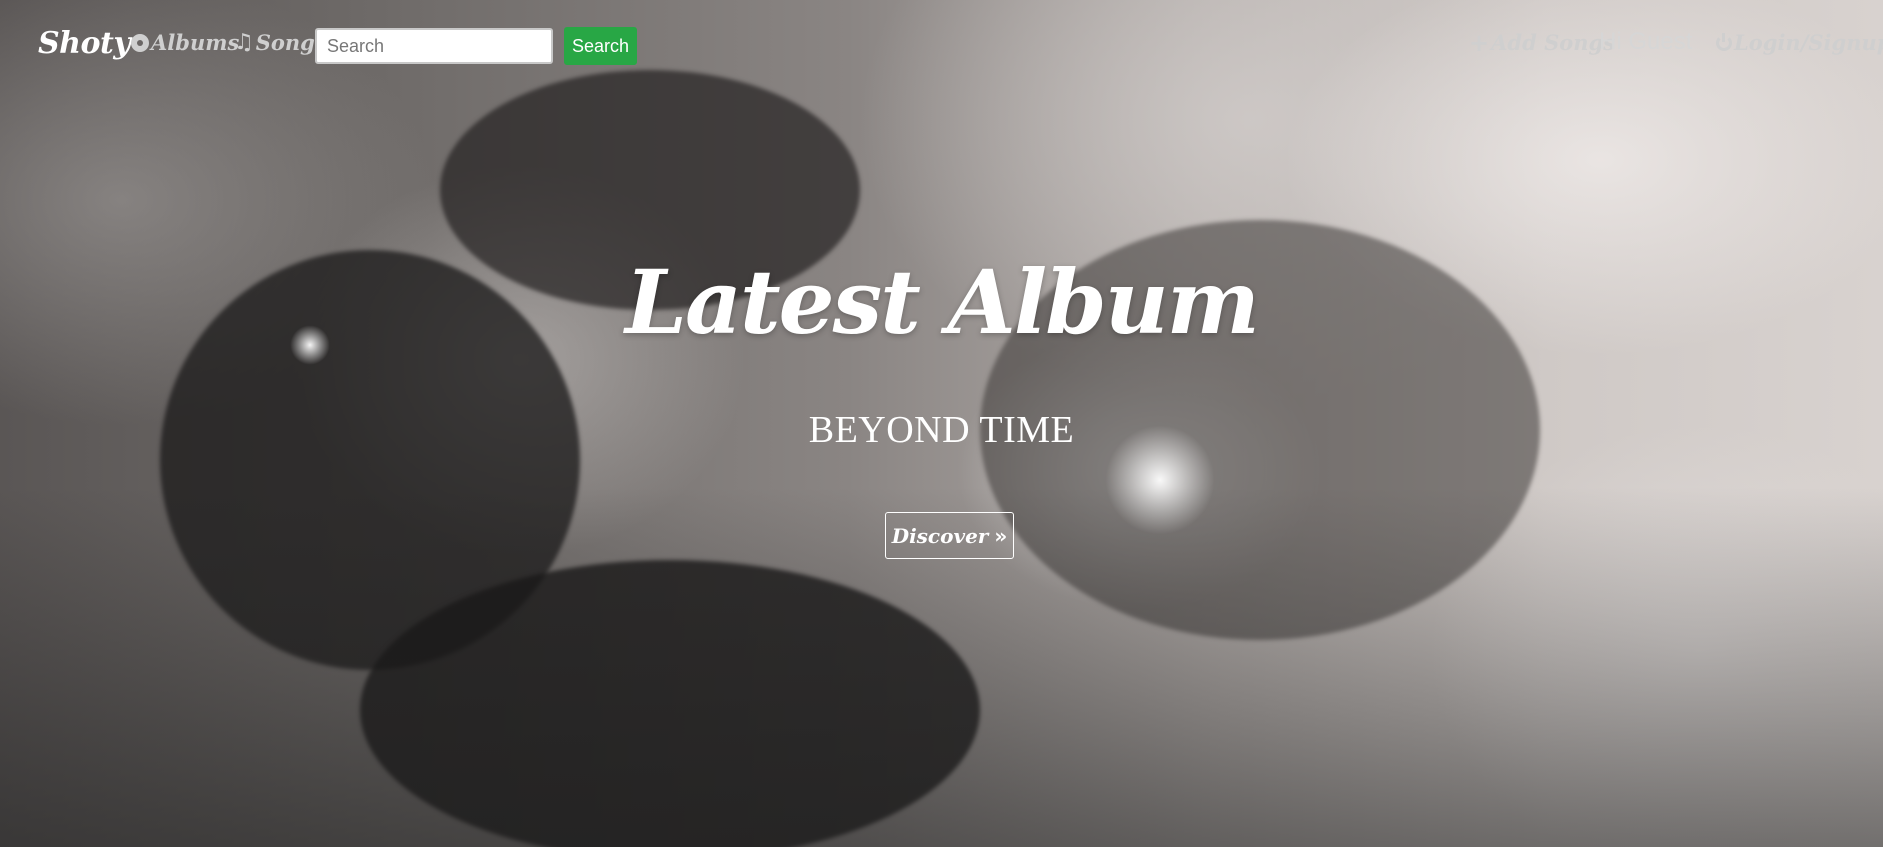  Describe the element at coordinates (1646, 41) in the screenshot. I see `user-greeting: Hi Guest` at that location.